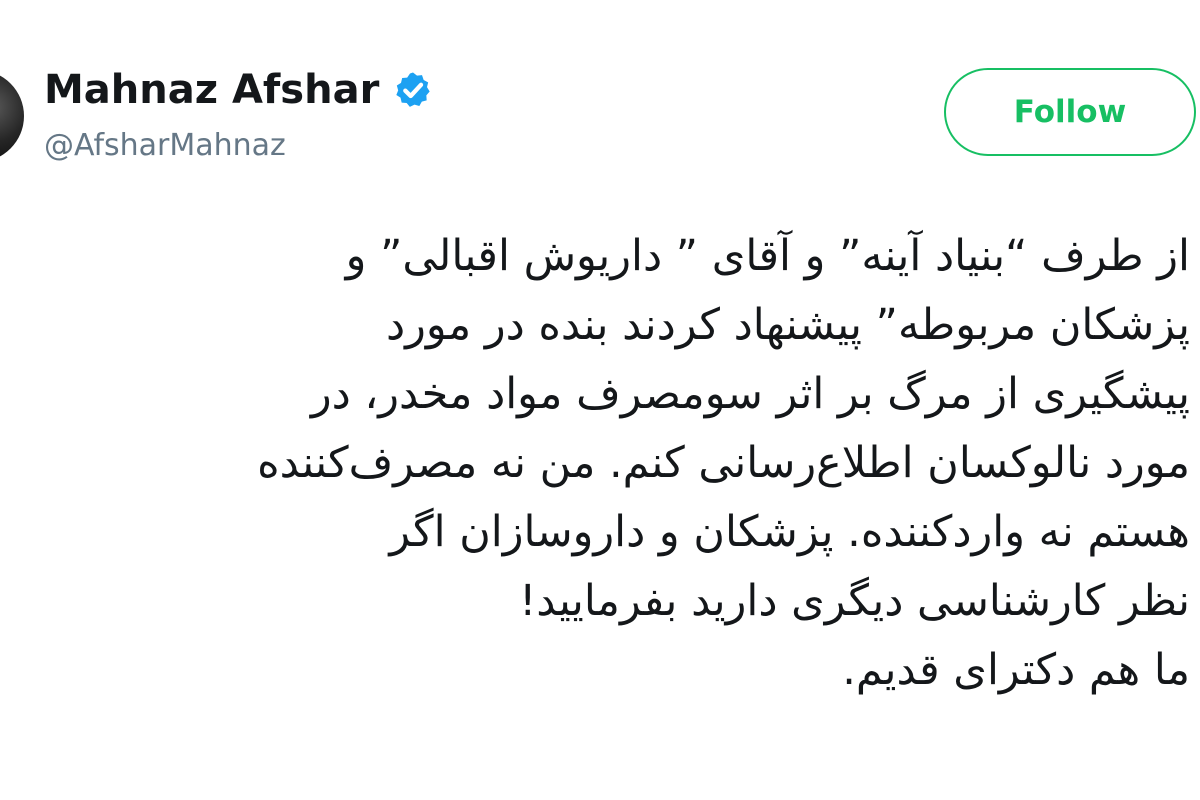  I want to click on author-name-row: Mahnaz Afshar, so click(238, 90).